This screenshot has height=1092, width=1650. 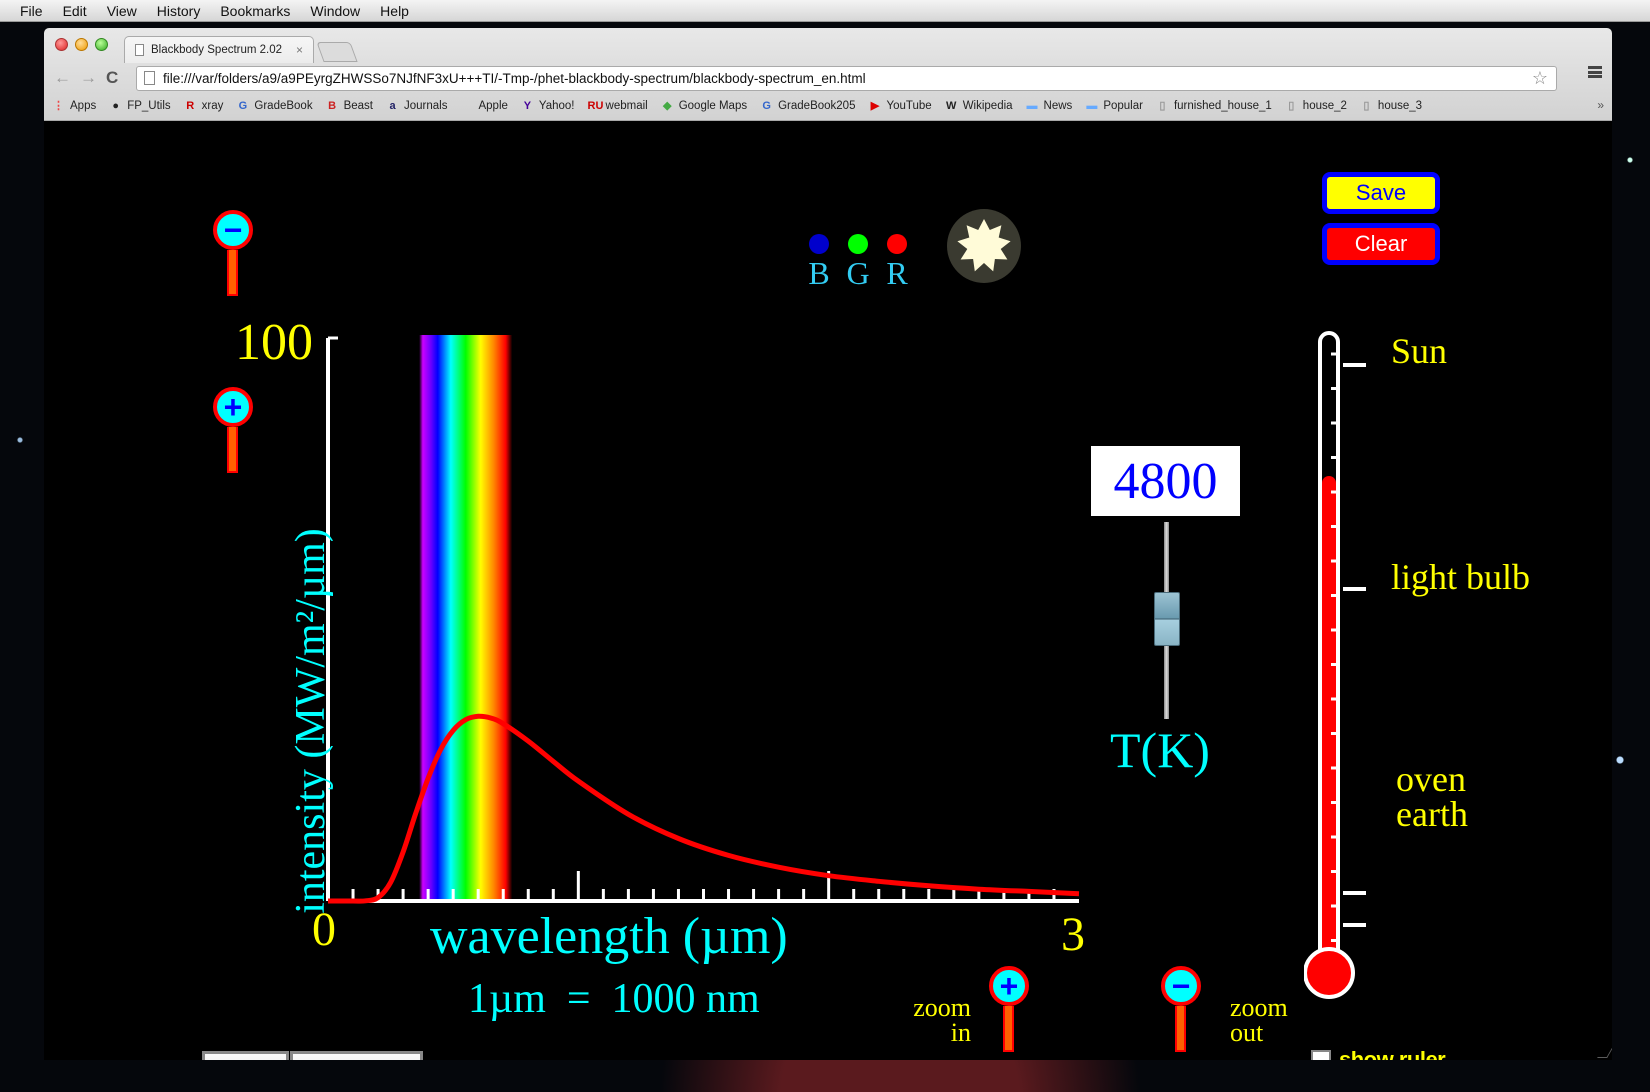 What do you see at coordinates (203, 106) in the screenshot?
I see `bookmark-xray: Rxray` at bounding box center [203, 106].